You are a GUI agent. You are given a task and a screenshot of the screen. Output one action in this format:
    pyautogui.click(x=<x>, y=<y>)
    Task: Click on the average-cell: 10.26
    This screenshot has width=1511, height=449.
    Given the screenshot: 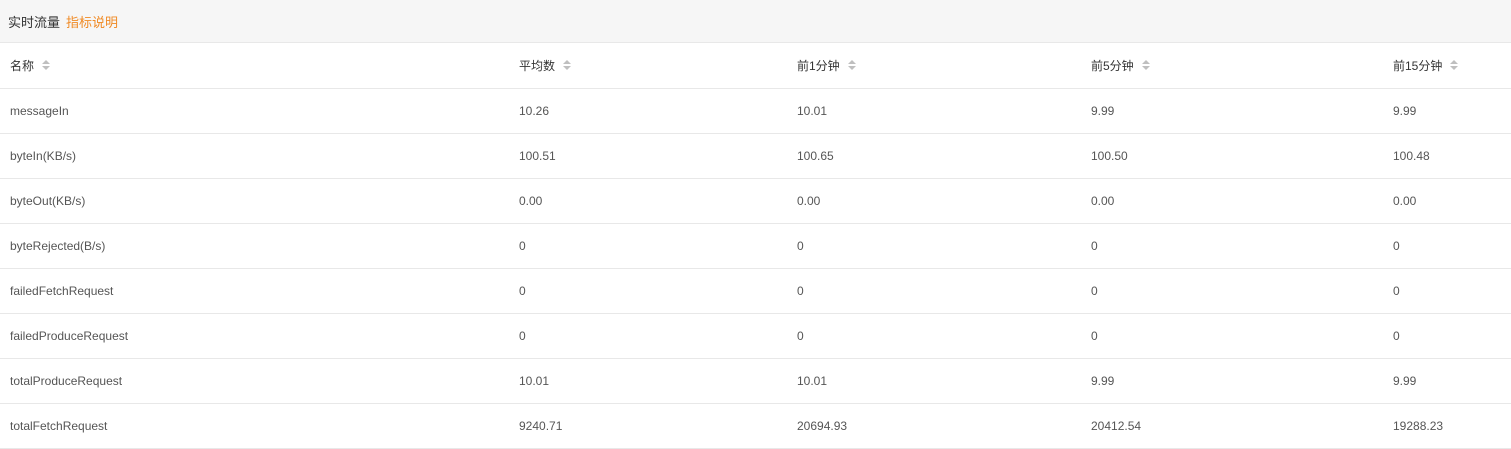 What is the action you would take?
    pyautogui.click(x=649, y=111)
    